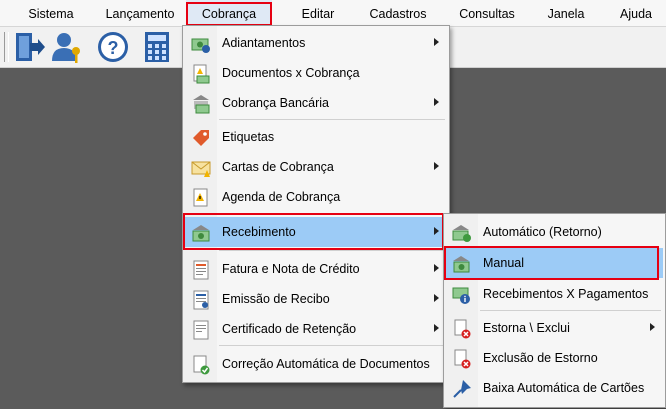  Describe the element at coordinates (291, 269) in the screenshot. I see `menu-item-label: Fatura e Nota de Crédito` at that location.